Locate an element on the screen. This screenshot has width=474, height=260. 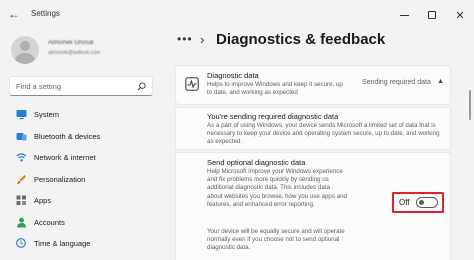
maximize-icon is located at coordinates (432, 15).